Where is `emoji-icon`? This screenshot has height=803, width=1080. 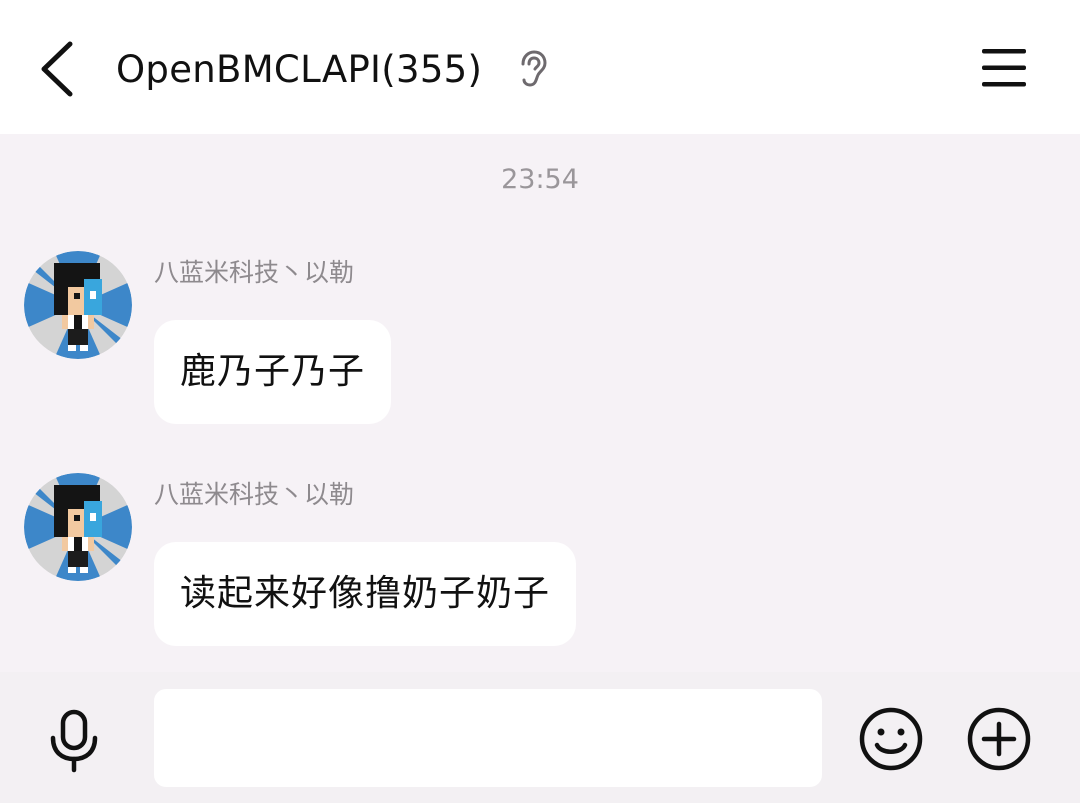 emoji-icon is located at coordinates (891, 739).